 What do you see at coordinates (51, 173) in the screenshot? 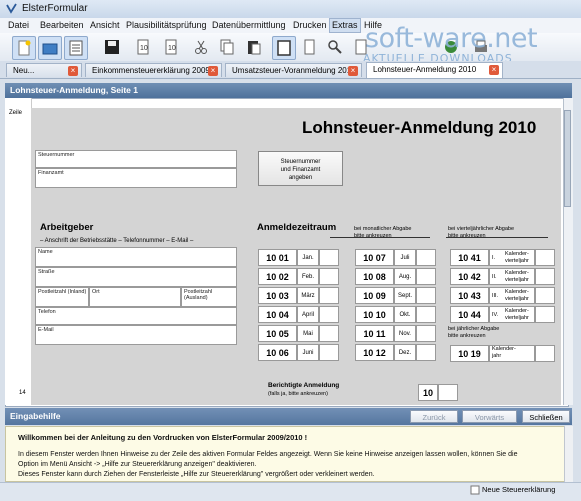
I see `finanzamt-label: Finanzamt` at bounding box center [51, 173].